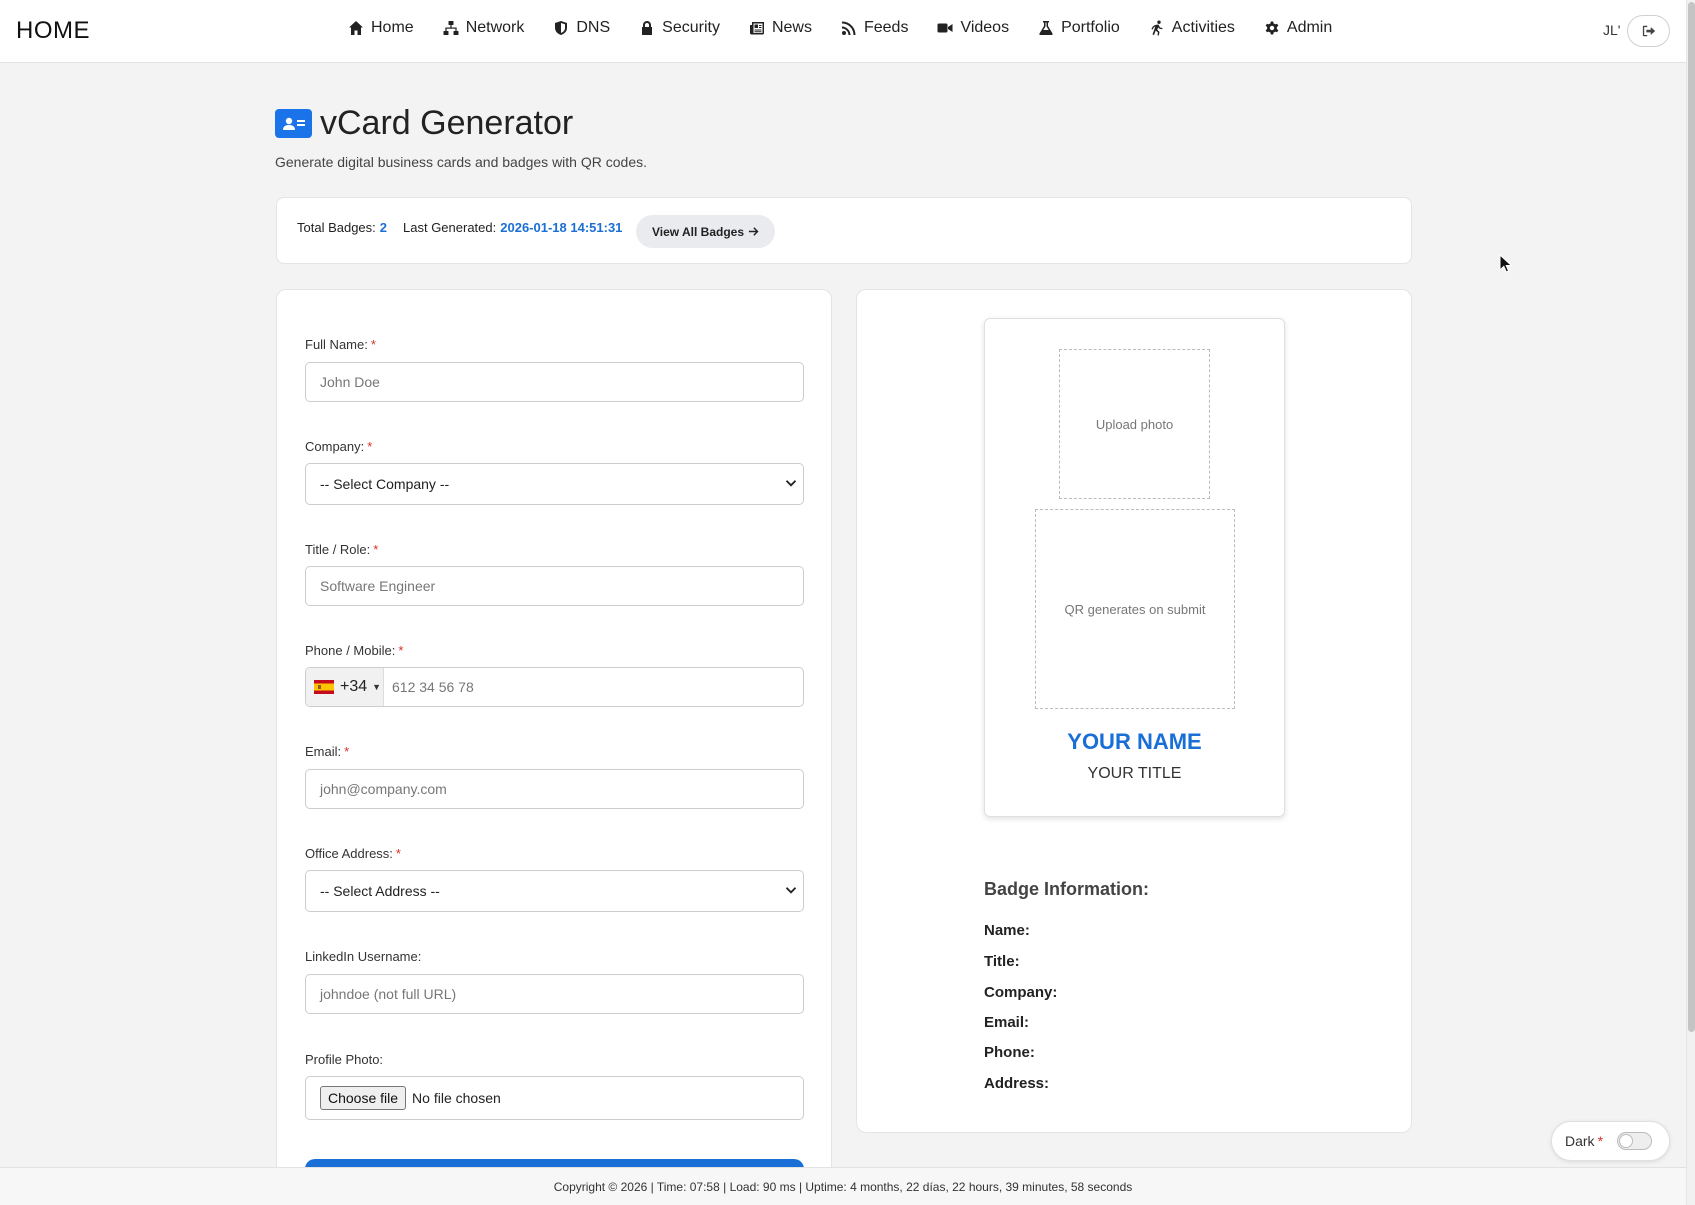  I want to click on page-header: vCard Generator, so click(424, 123).